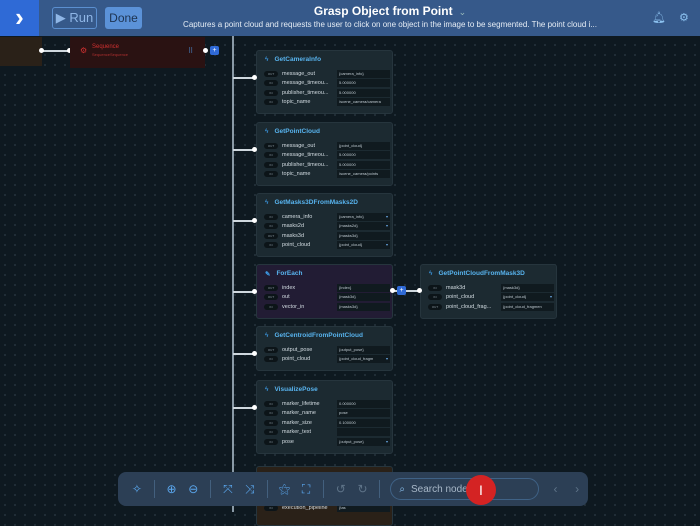  Describe the element at coordinates (172, 489) in the screenshot. I see `zoom-in-icon: ⊕` at that location.